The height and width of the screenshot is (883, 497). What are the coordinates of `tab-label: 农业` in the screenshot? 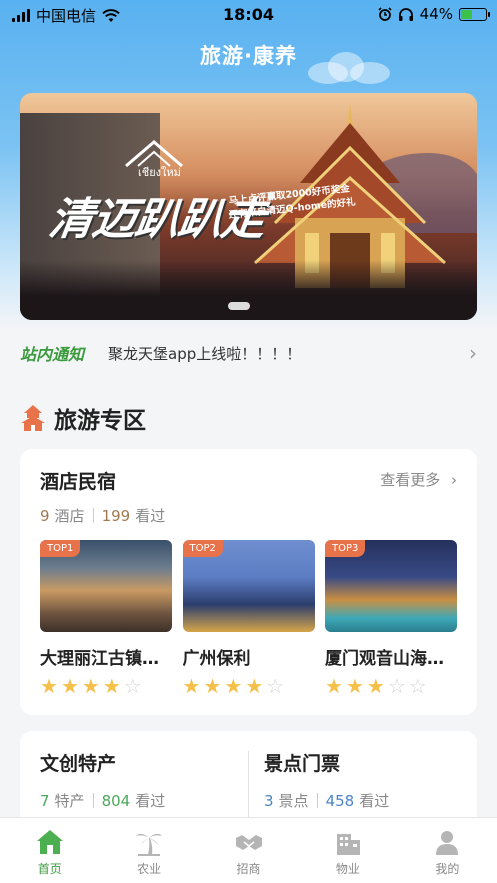 It's located at (149, 869).